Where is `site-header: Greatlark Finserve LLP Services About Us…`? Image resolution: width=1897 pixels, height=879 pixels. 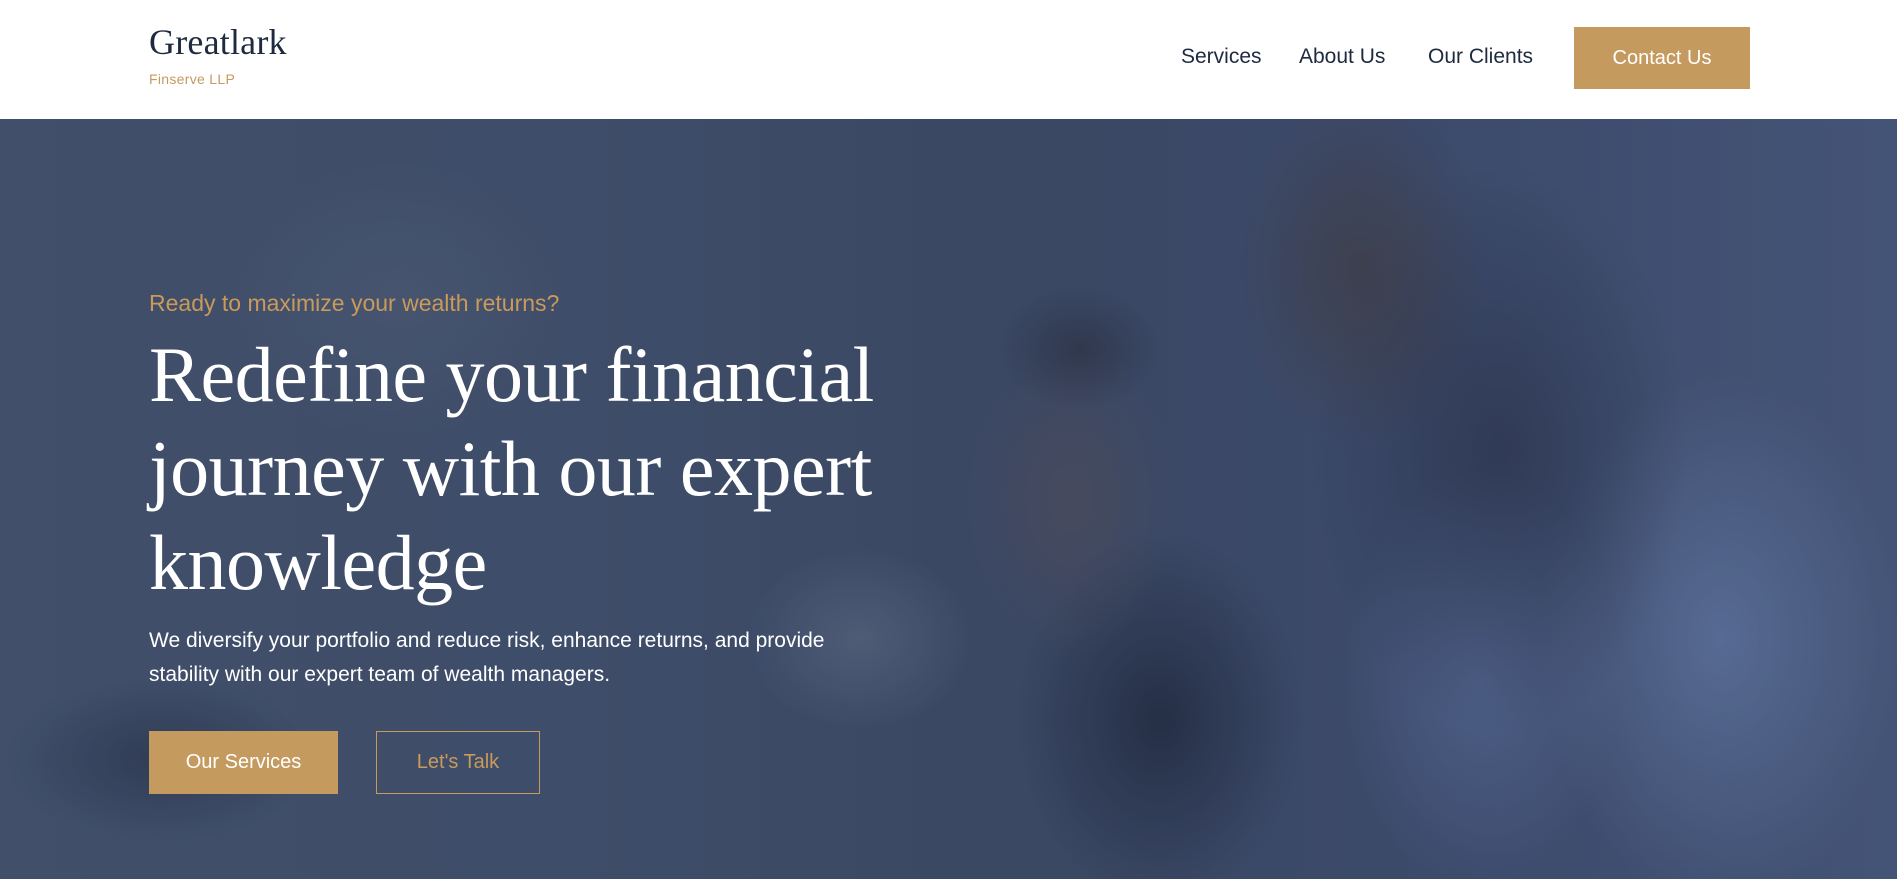 site-header: Greatlark Finserve LLP Services About Us… is located at coordinates (948, 59).